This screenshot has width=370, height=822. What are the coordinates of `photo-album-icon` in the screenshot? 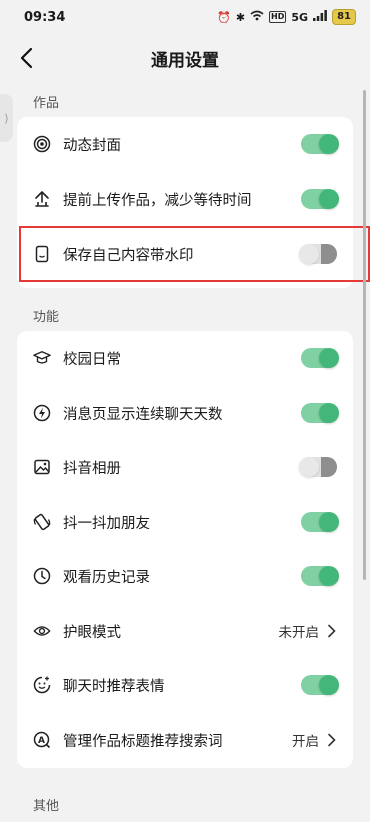 It's located at (42, 467).